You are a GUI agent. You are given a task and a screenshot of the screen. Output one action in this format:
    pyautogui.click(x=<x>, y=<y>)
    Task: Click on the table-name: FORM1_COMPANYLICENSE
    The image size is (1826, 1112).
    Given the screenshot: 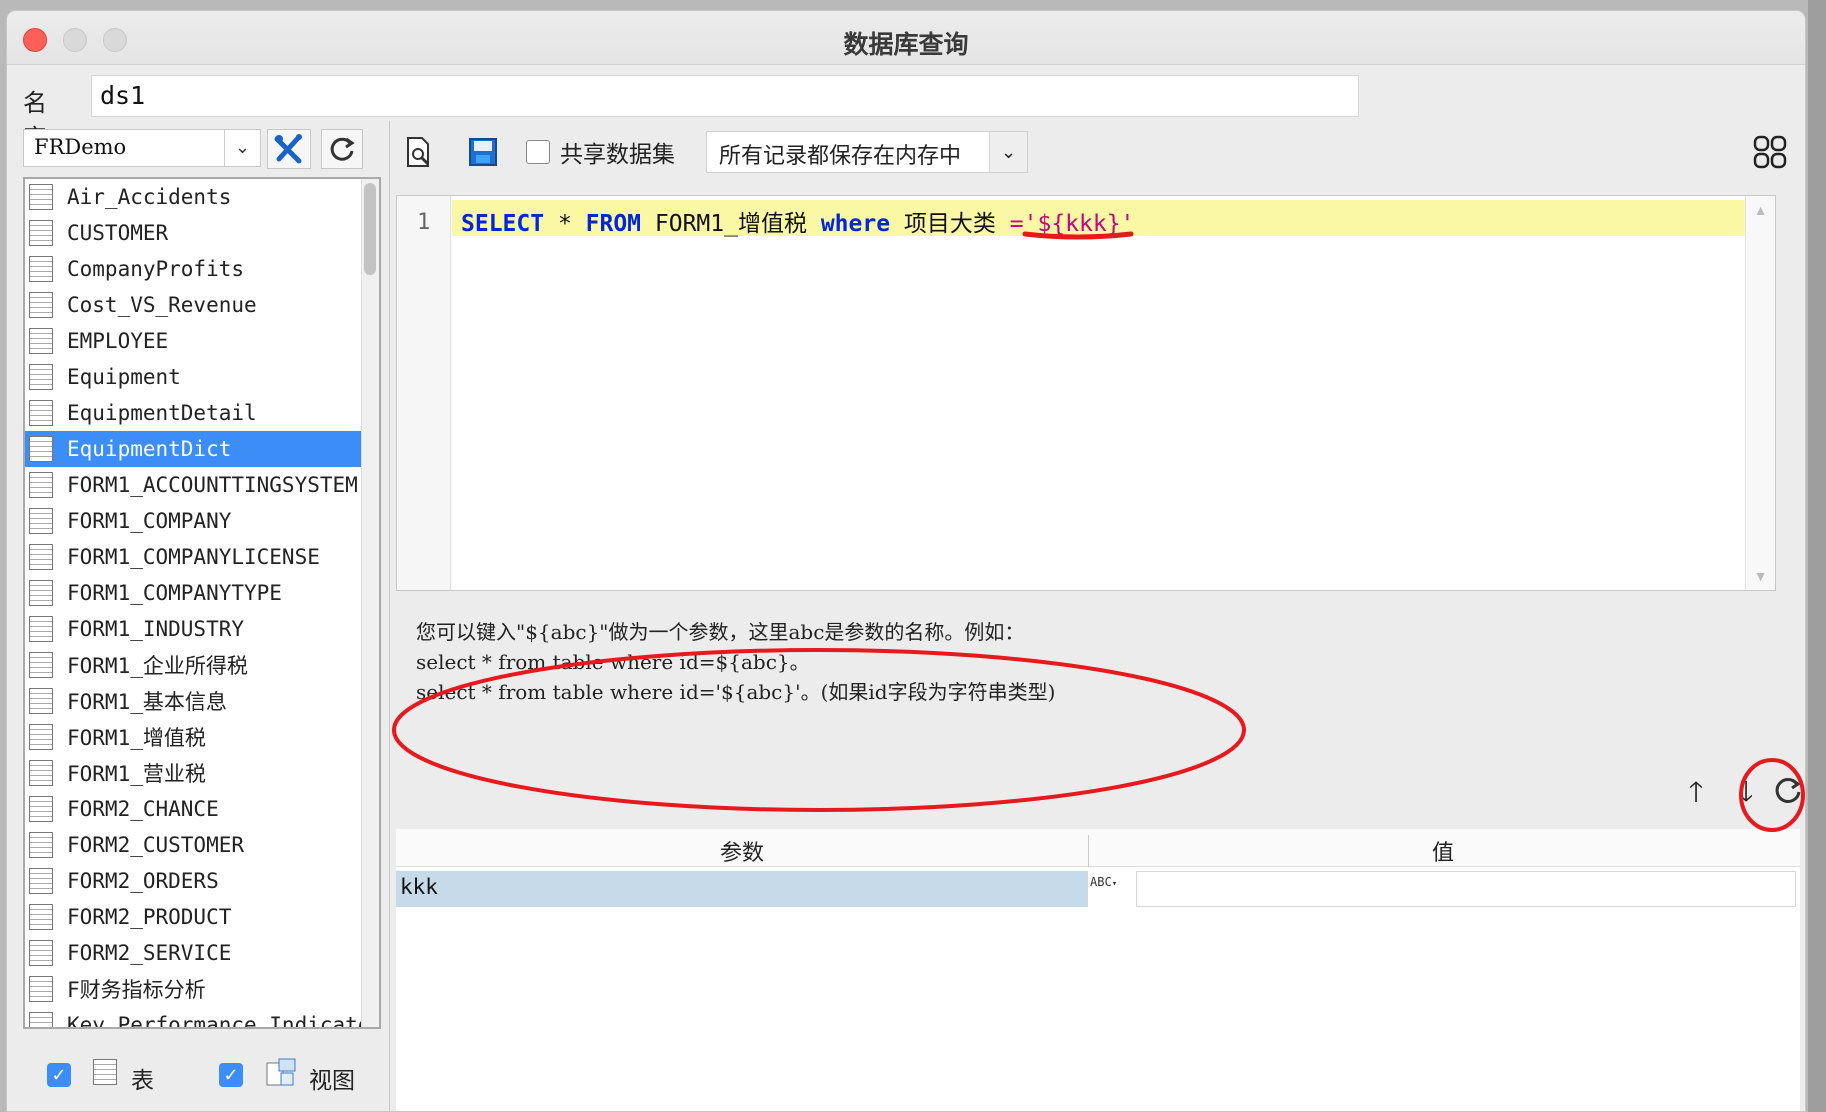 What is the action you would take?
    pyautogui.click(x=193, y=557)
    